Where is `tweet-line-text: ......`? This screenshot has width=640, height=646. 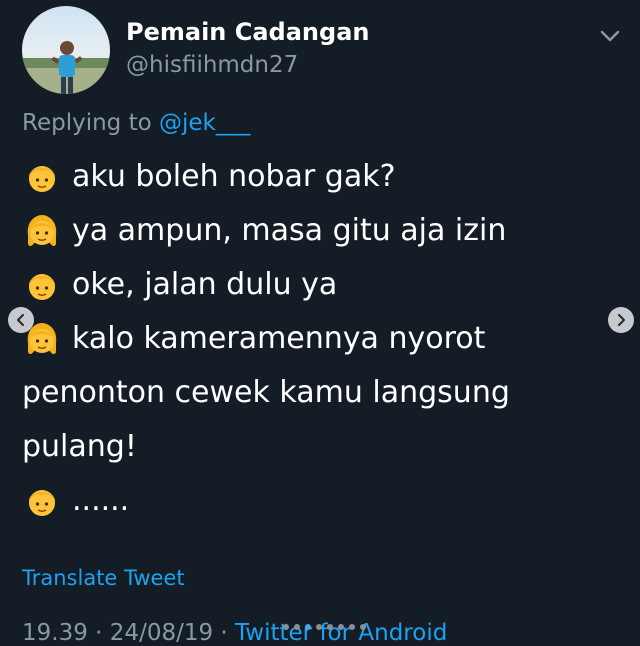
tweet-line-text: ...... is located at coordinates (101, 500).